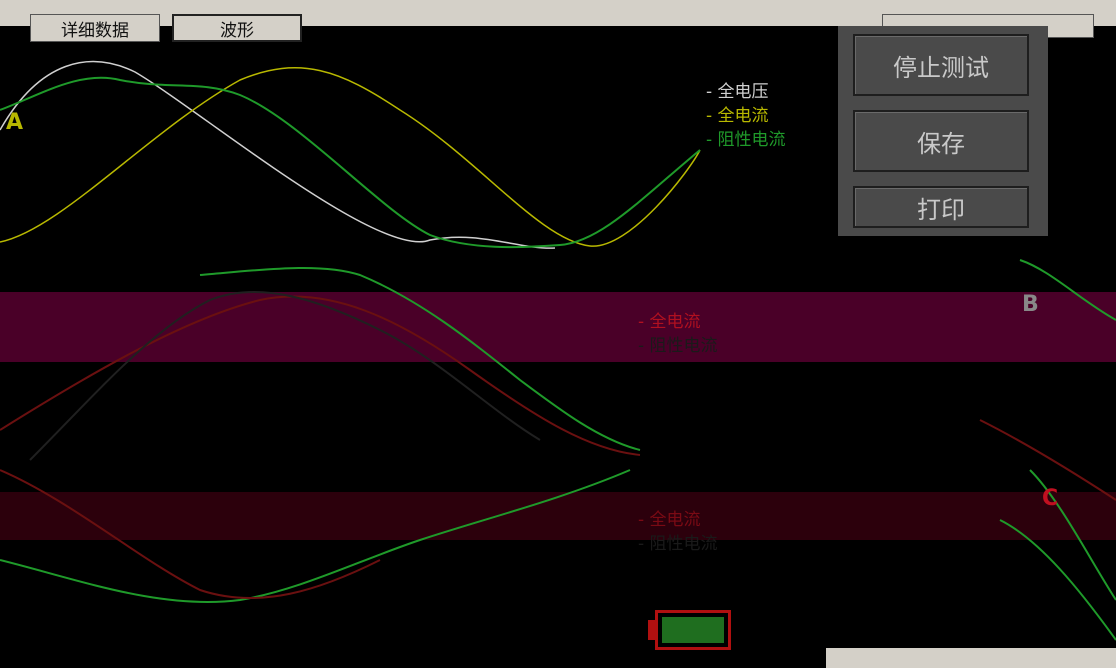  Describe the element at coordinates (651, 630) in the screenshot. I see `battery-tip` at that location.